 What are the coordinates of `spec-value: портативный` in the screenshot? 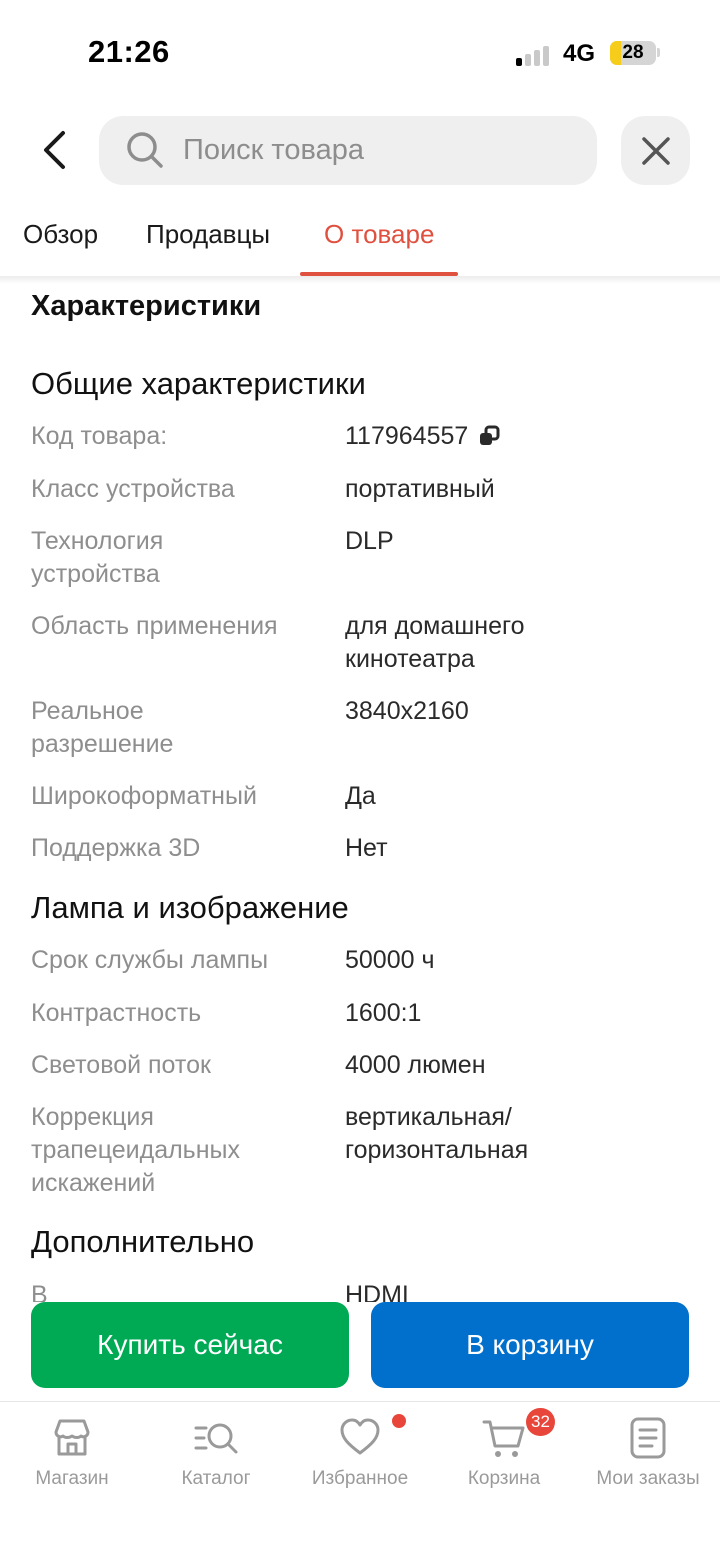 It's located at (420, 489).